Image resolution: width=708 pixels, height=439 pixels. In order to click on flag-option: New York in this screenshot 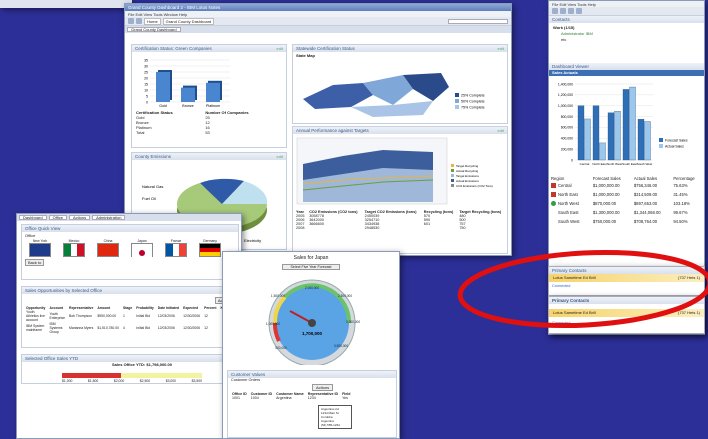, I will do `click(40, 248)`.